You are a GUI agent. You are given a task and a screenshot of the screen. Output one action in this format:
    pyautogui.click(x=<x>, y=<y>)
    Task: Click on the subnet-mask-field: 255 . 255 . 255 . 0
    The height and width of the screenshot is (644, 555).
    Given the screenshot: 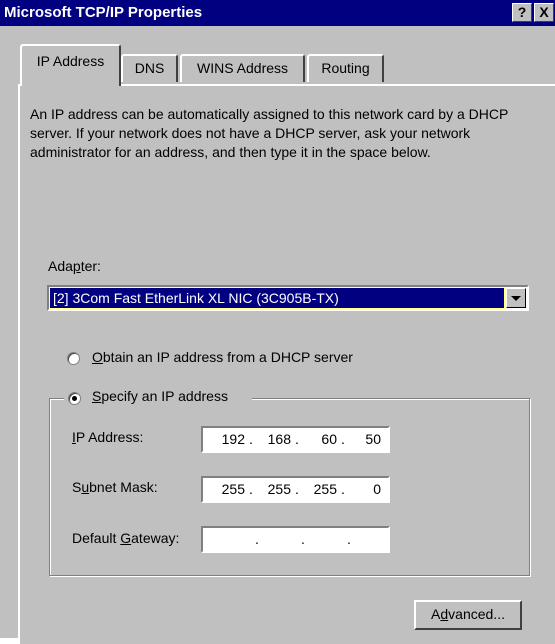 What is the action you would take?
    pyautogui.click(x=295, y=489)
    